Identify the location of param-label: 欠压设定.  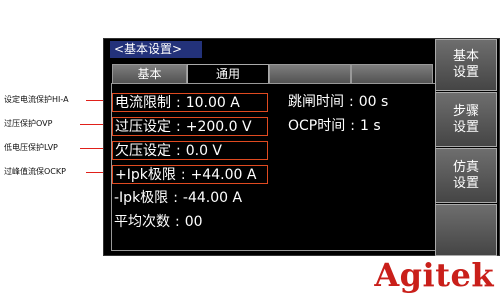
(143, 151).